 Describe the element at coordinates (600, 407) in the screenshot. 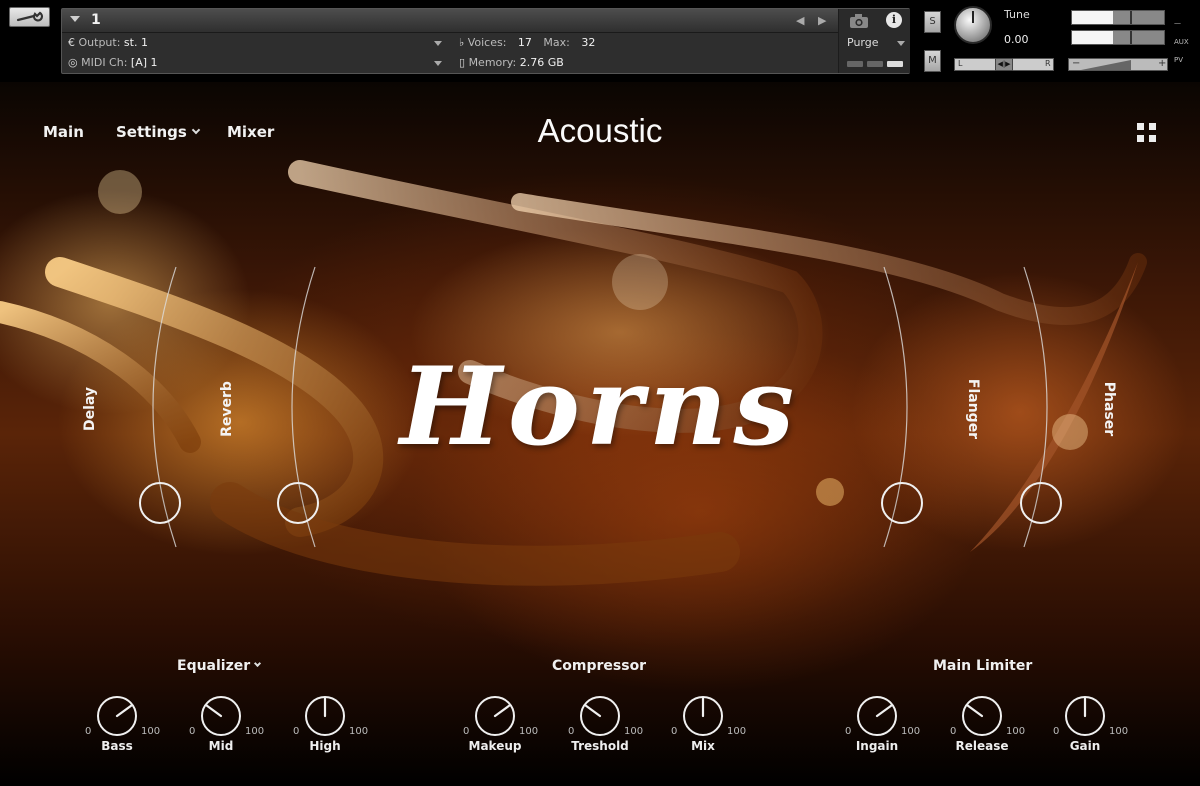

I see `horns-logo: Horns` at that location.